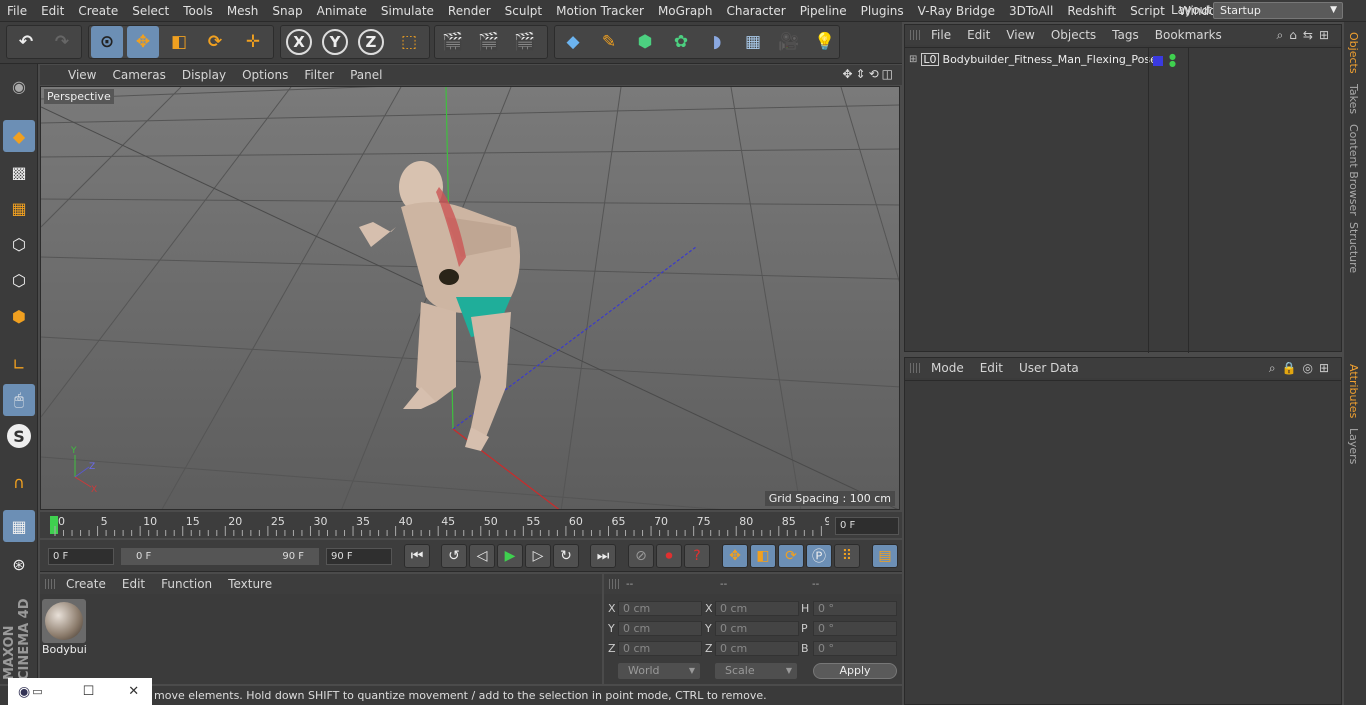  I want to click on menu-select: Select, so click(150, 11).